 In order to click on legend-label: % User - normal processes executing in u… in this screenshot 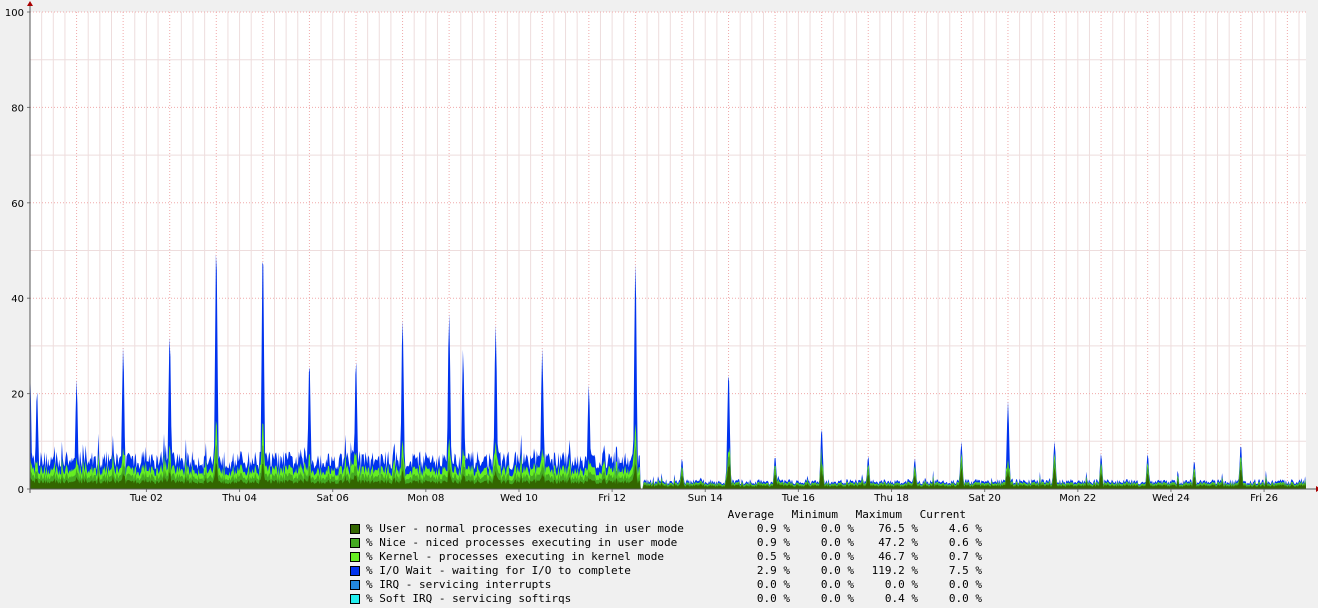, I will do `click(525, 528)`.